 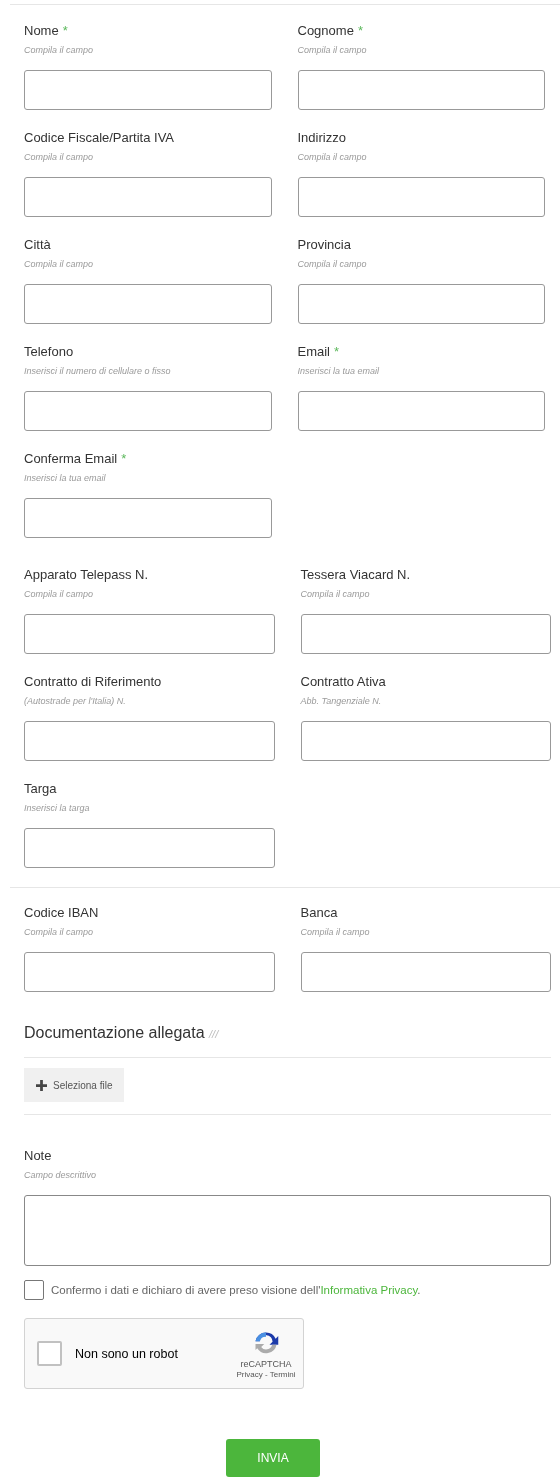 What do you see at coordinates (61, 1175) in the screenshot?
I see `field-hint: Campo descrittivo` at bounding box center [61, 1175].